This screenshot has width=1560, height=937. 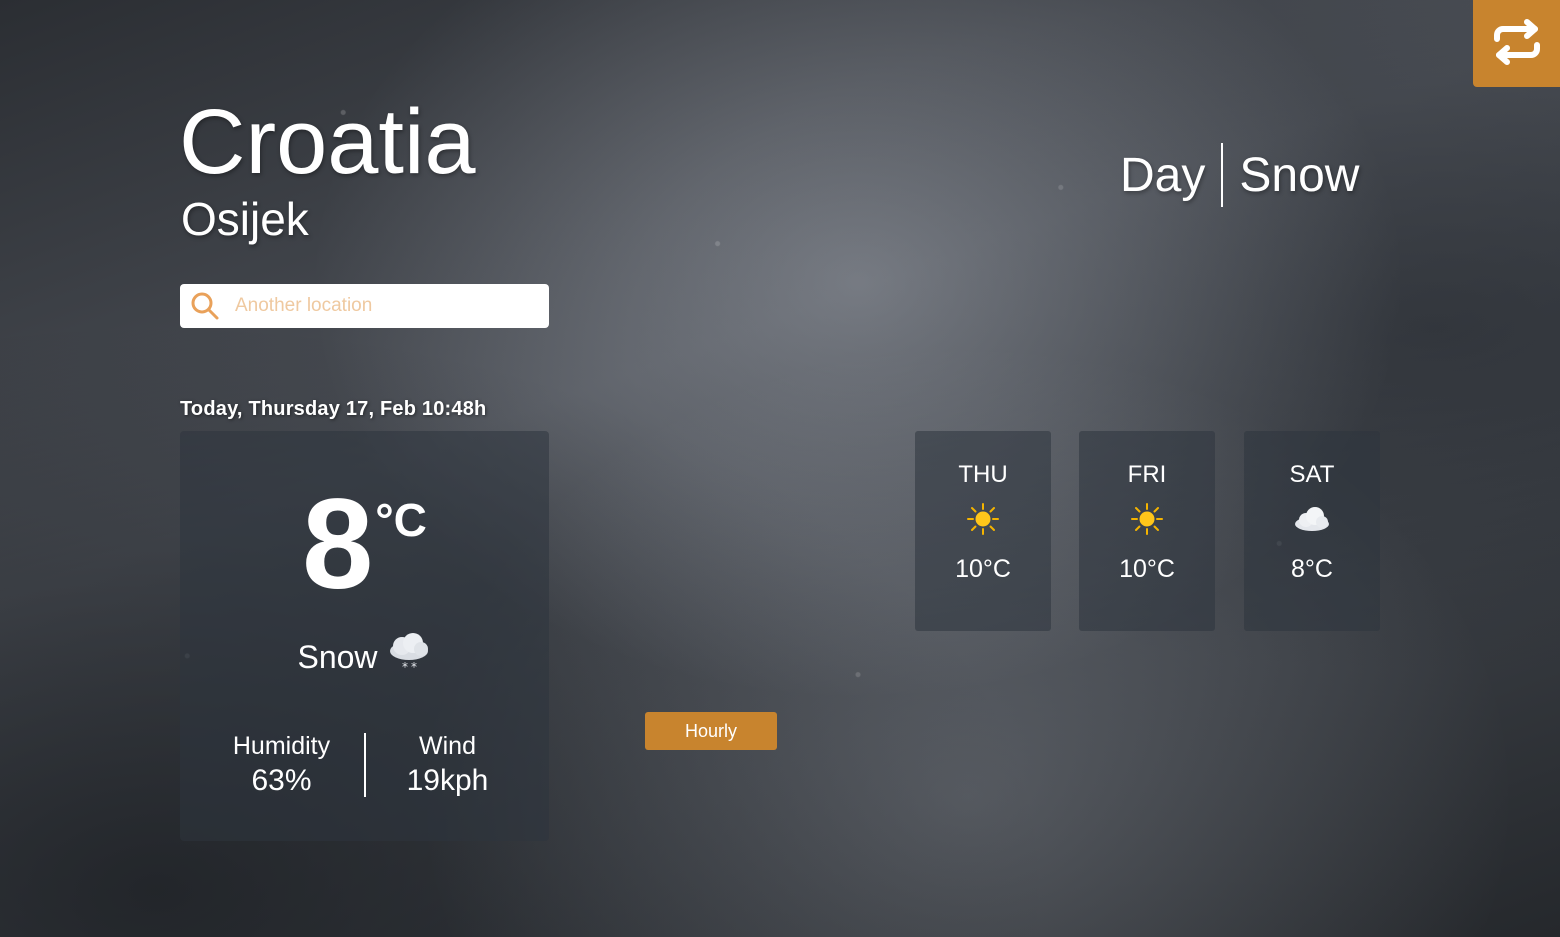 I want to click on current-condition: Snow * *, so click(x=364, y=657).